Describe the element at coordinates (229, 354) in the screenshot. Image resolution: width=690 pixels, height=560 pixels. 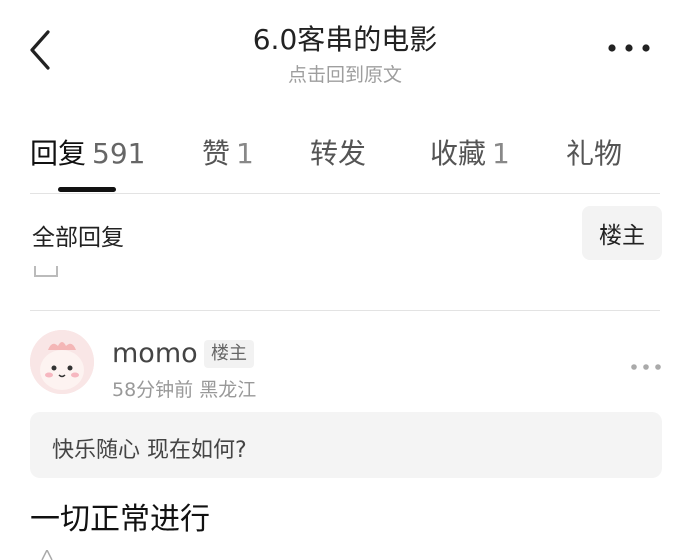
I see `op-badge: 楼主` at that location.